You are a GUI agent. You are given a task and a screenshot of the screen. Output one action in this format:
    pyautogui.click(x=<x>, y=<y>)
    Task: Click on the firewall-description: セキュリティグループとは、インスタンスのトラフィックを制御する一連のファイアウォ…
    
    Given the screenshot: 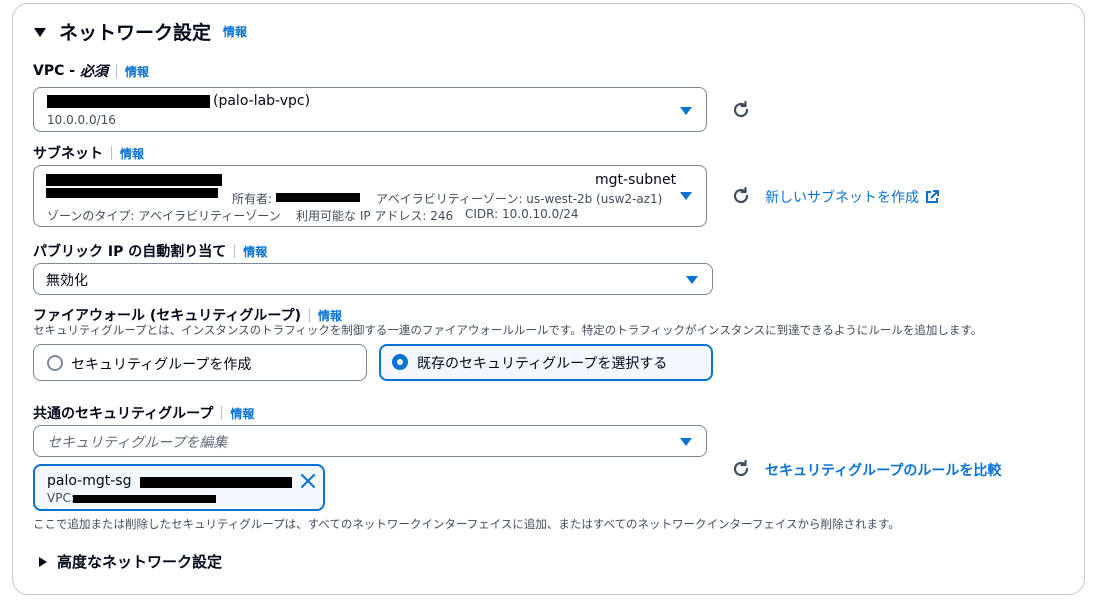 What is the action you would take?
    pyautogui.click(x=508, y=330)
    